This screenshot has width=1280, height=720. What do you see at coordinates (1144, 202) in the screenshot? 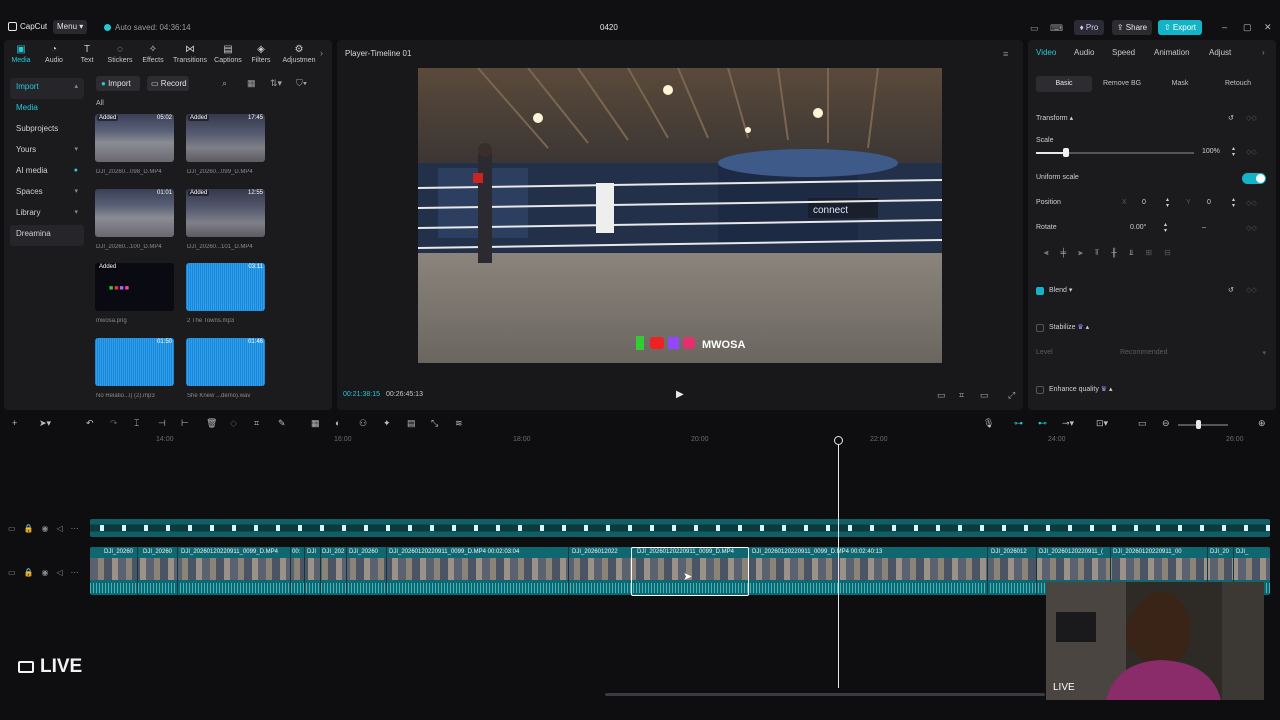
I see `position-x-field: 0` at bounding box center [1144, 202].